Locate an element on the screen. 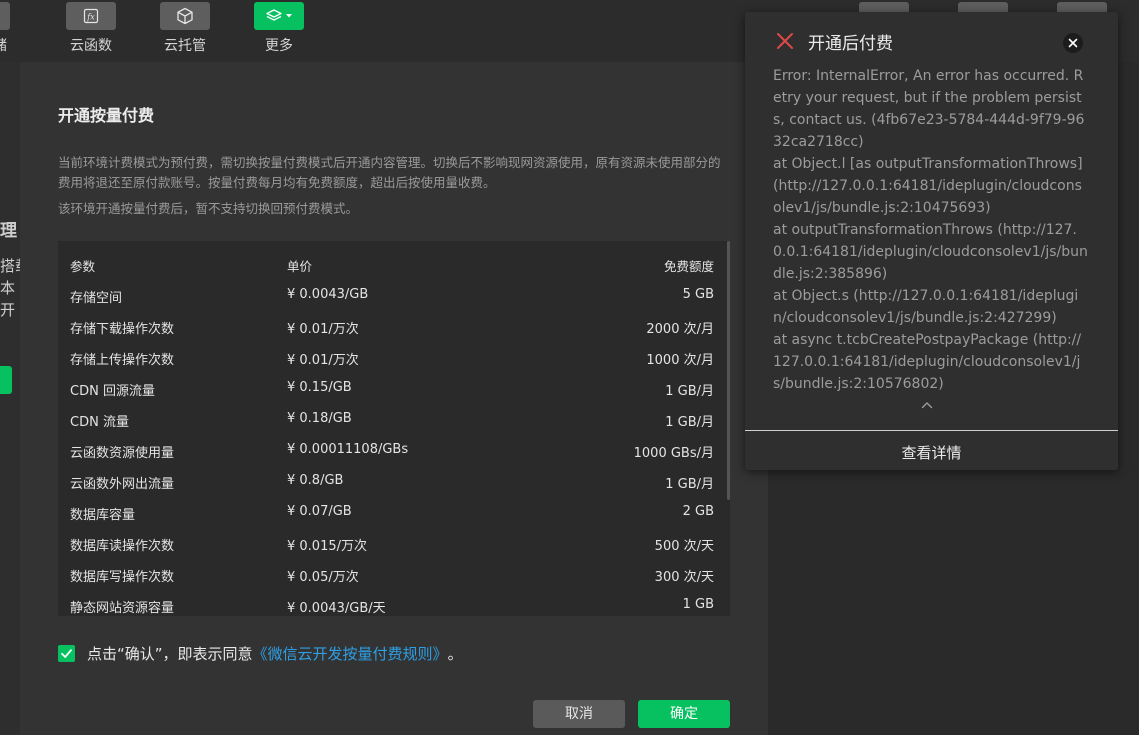 The height and width of the screenshot is (735, 1139). tool-cloud-function: fx 云函数 is located at coordinates (91, 28).